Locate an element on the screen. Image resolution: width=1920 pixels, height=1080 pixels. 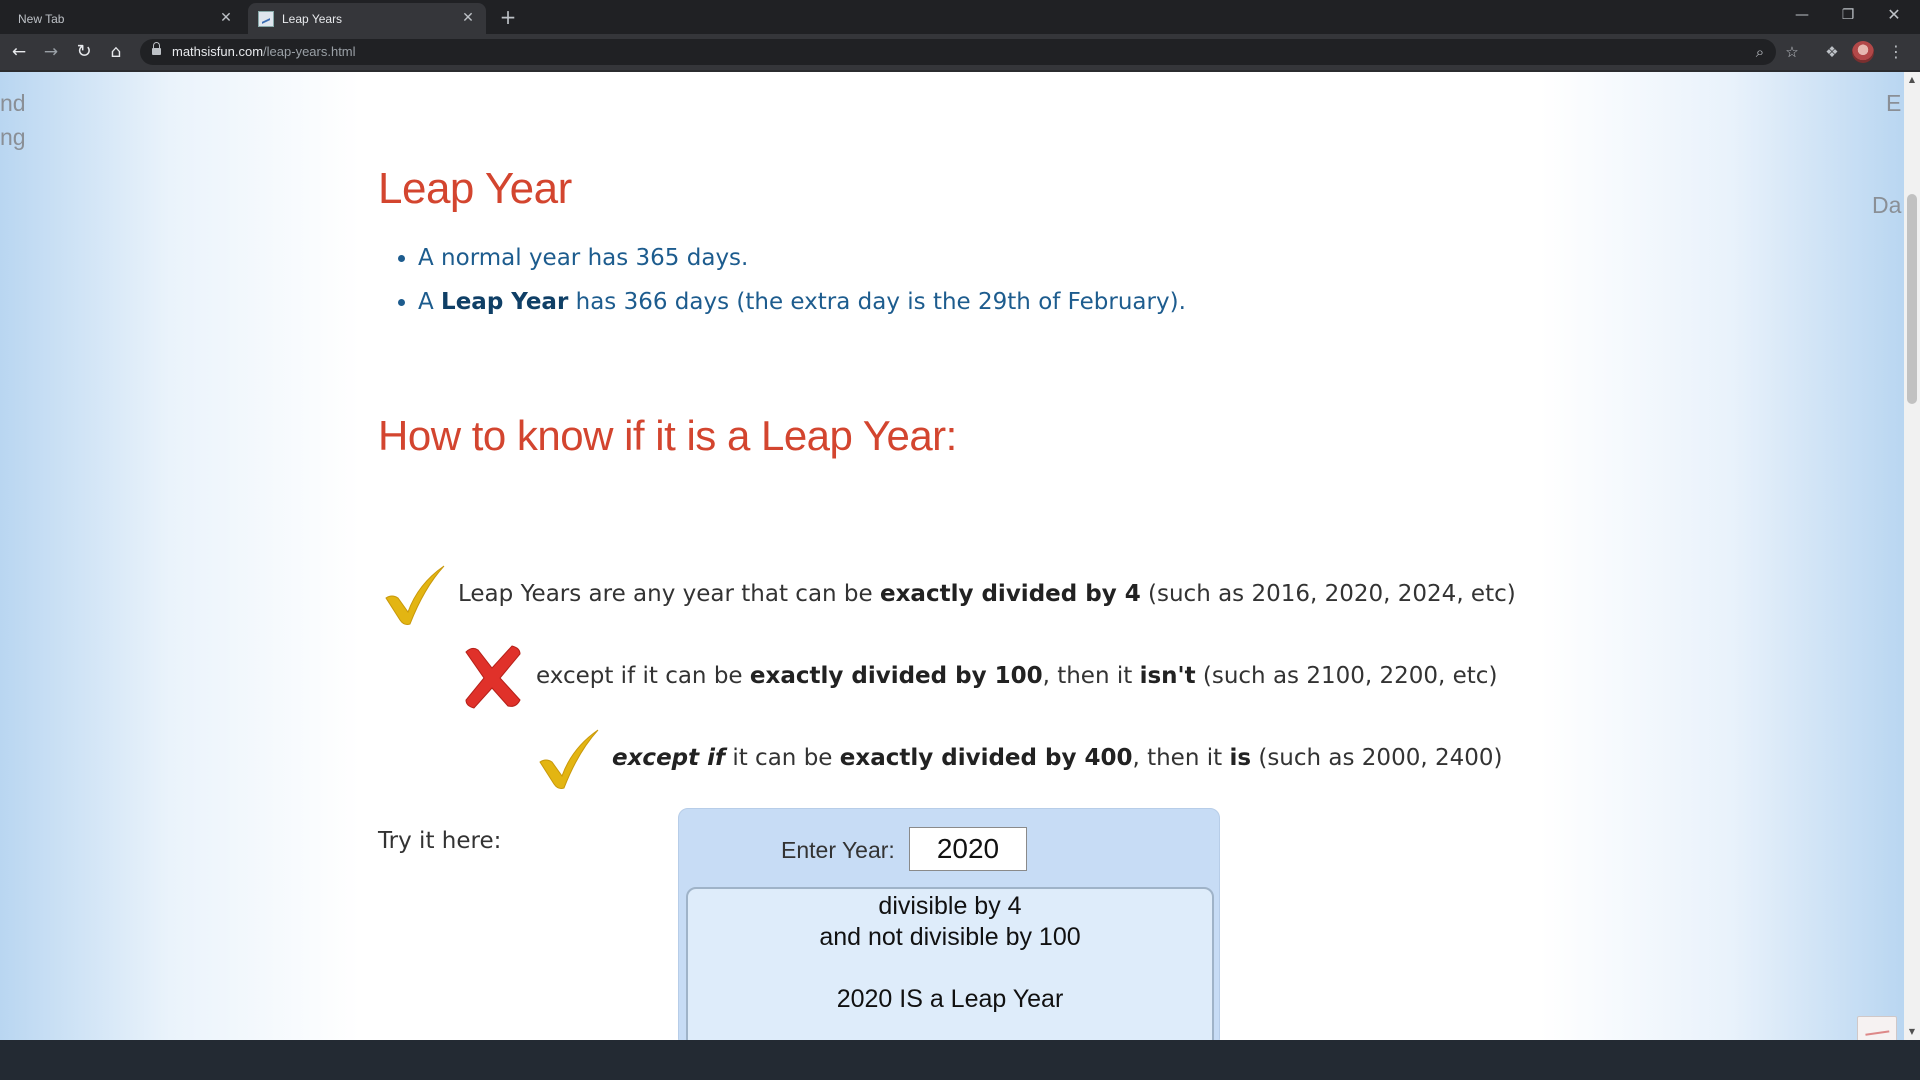
url-path: /leap-years.html is located at coordinates (309, 51).